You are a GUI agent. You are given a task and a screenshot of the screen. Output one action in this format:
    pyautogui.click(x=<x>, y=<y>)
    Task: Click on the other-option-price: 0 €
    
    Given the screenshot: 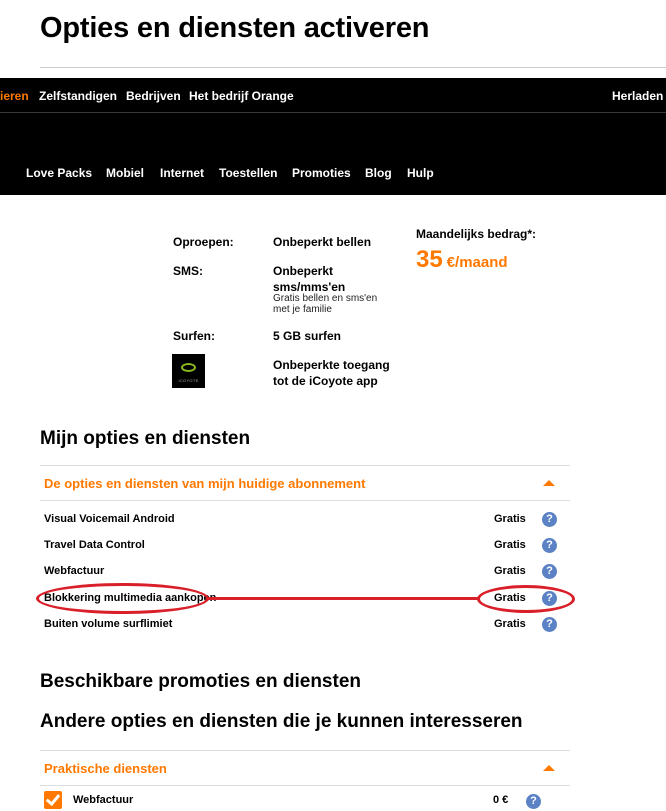 What is the action you would take?
    pyautogui.click(x=501, y=800)
    